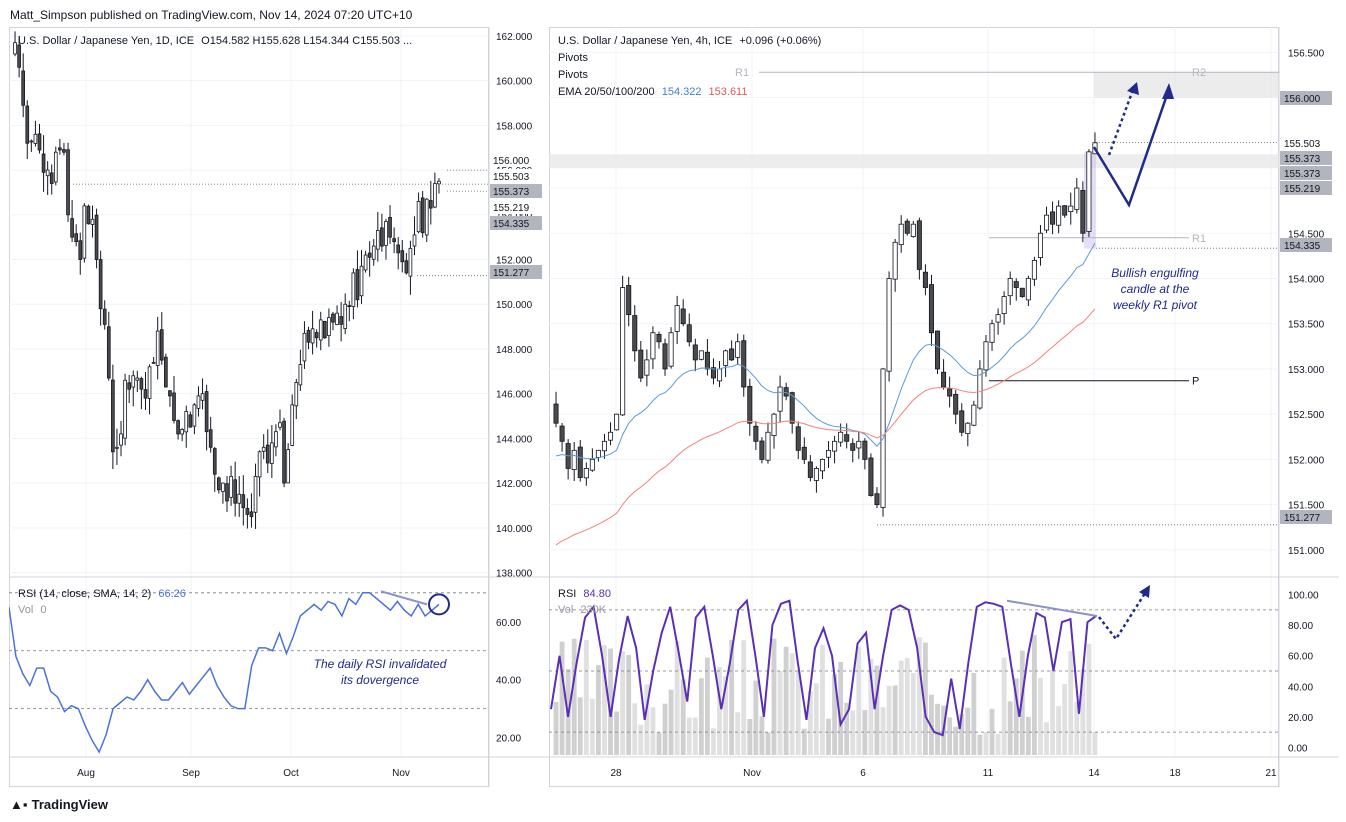 This screenshot has height=822, width=1346. I want to click on h4-resistance-zone, so click(914, 161).